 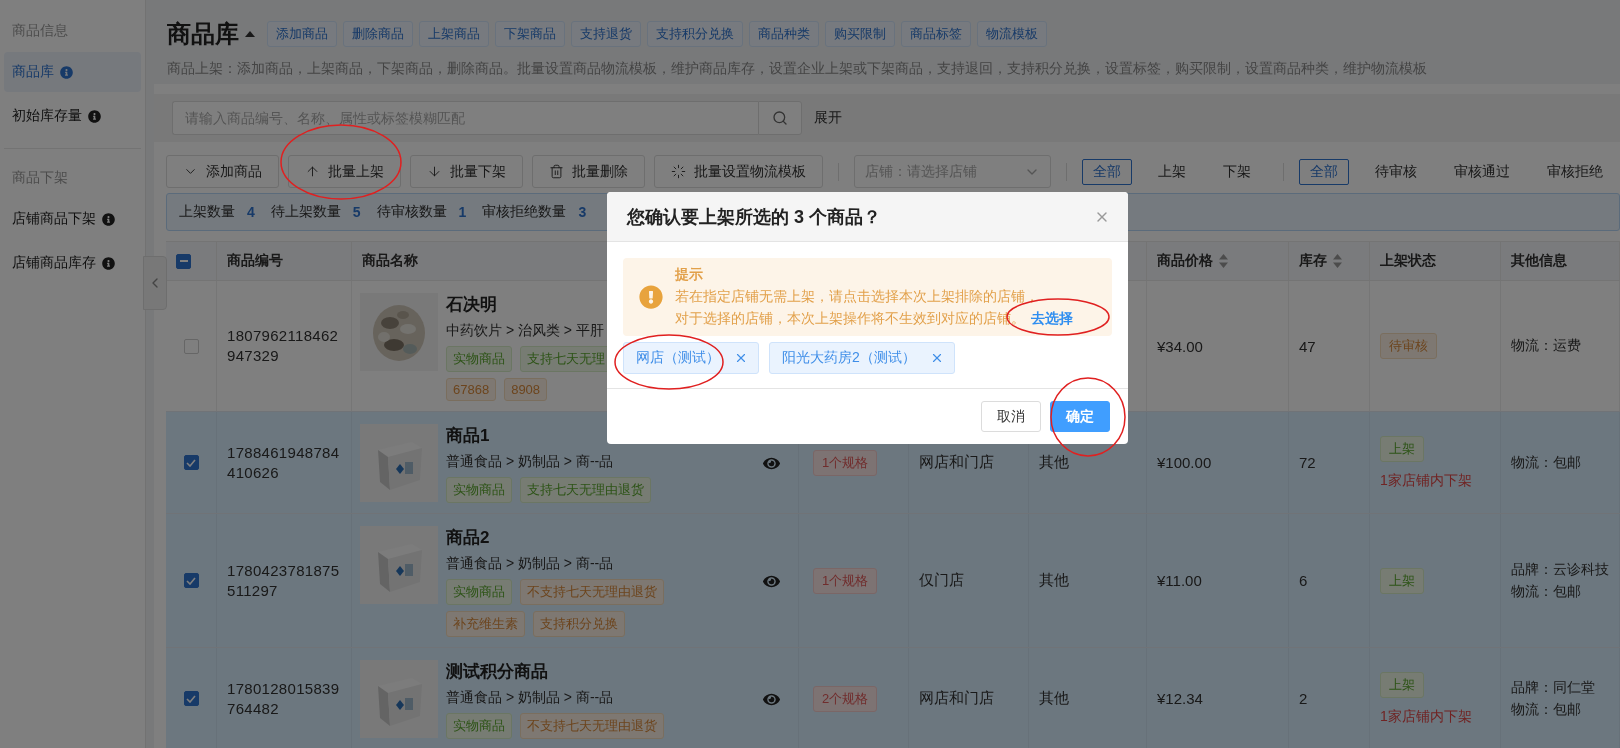 I want to click on column-header: 商品名称, so click(x=390, y=261).